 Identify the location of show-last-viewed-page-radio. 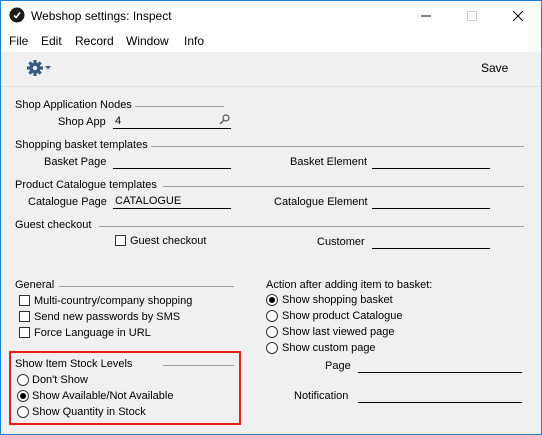
(272, 332).